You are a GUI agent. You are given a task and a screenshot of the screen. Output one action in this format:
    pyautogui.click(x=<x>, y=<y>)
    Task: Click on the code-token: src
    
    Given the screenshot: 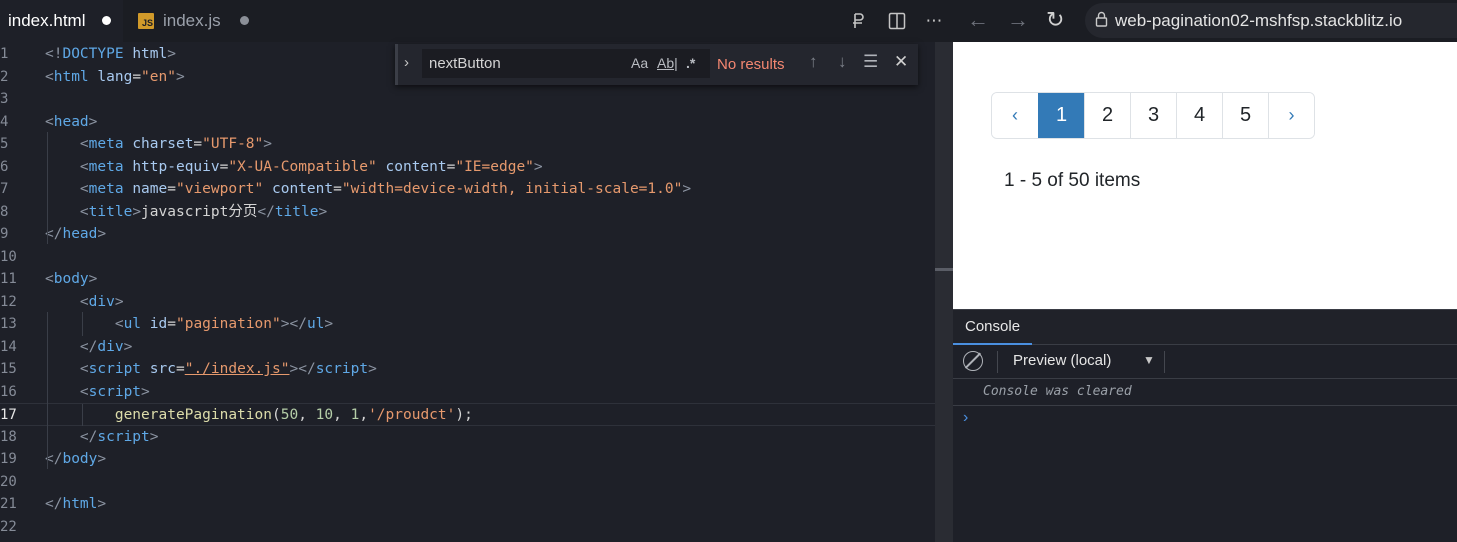 What is the action you would take?
    pyautogui.click(x=162, y=369)
    